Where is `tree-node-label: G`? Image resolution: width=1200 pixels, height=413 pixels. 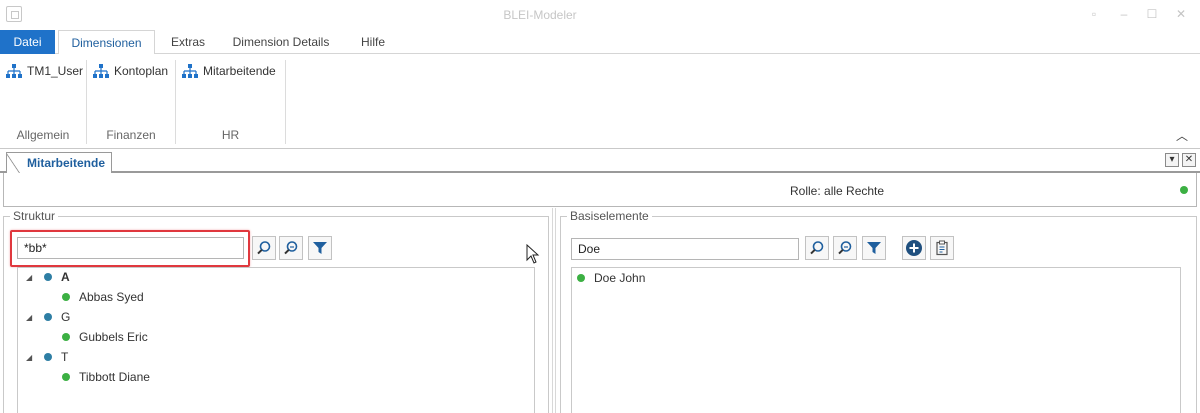
tree-node-label: G is located at coordinates (66, 317).